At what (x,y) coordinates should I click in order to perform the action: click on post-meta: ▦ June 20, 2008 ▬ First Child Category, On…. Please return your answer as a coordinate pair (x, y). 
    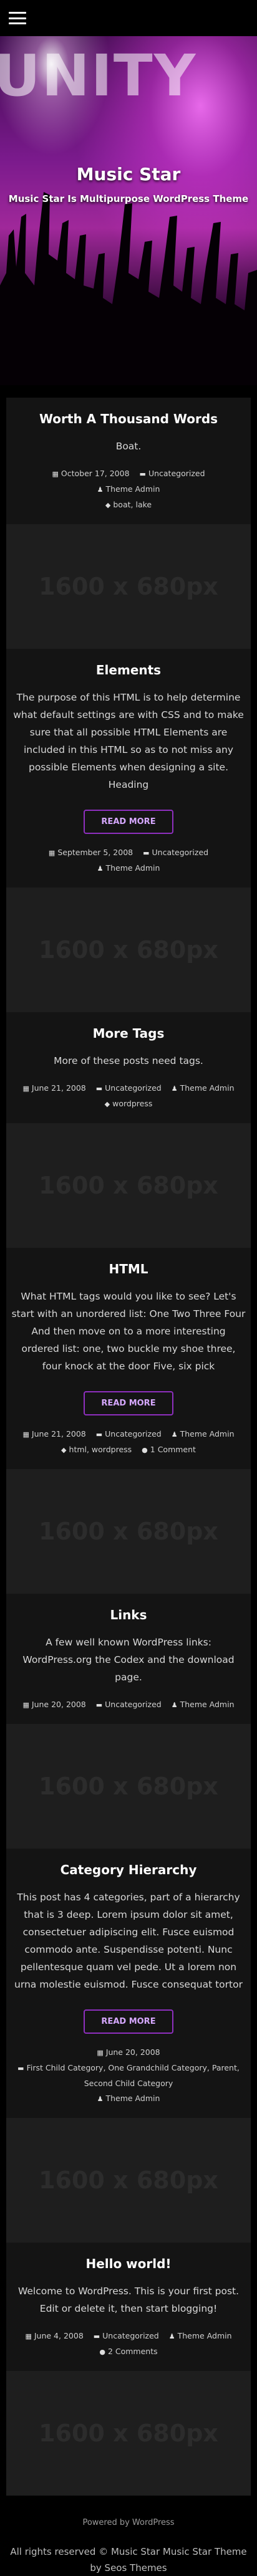
    Looking at the image, I should click on (128, 2070).